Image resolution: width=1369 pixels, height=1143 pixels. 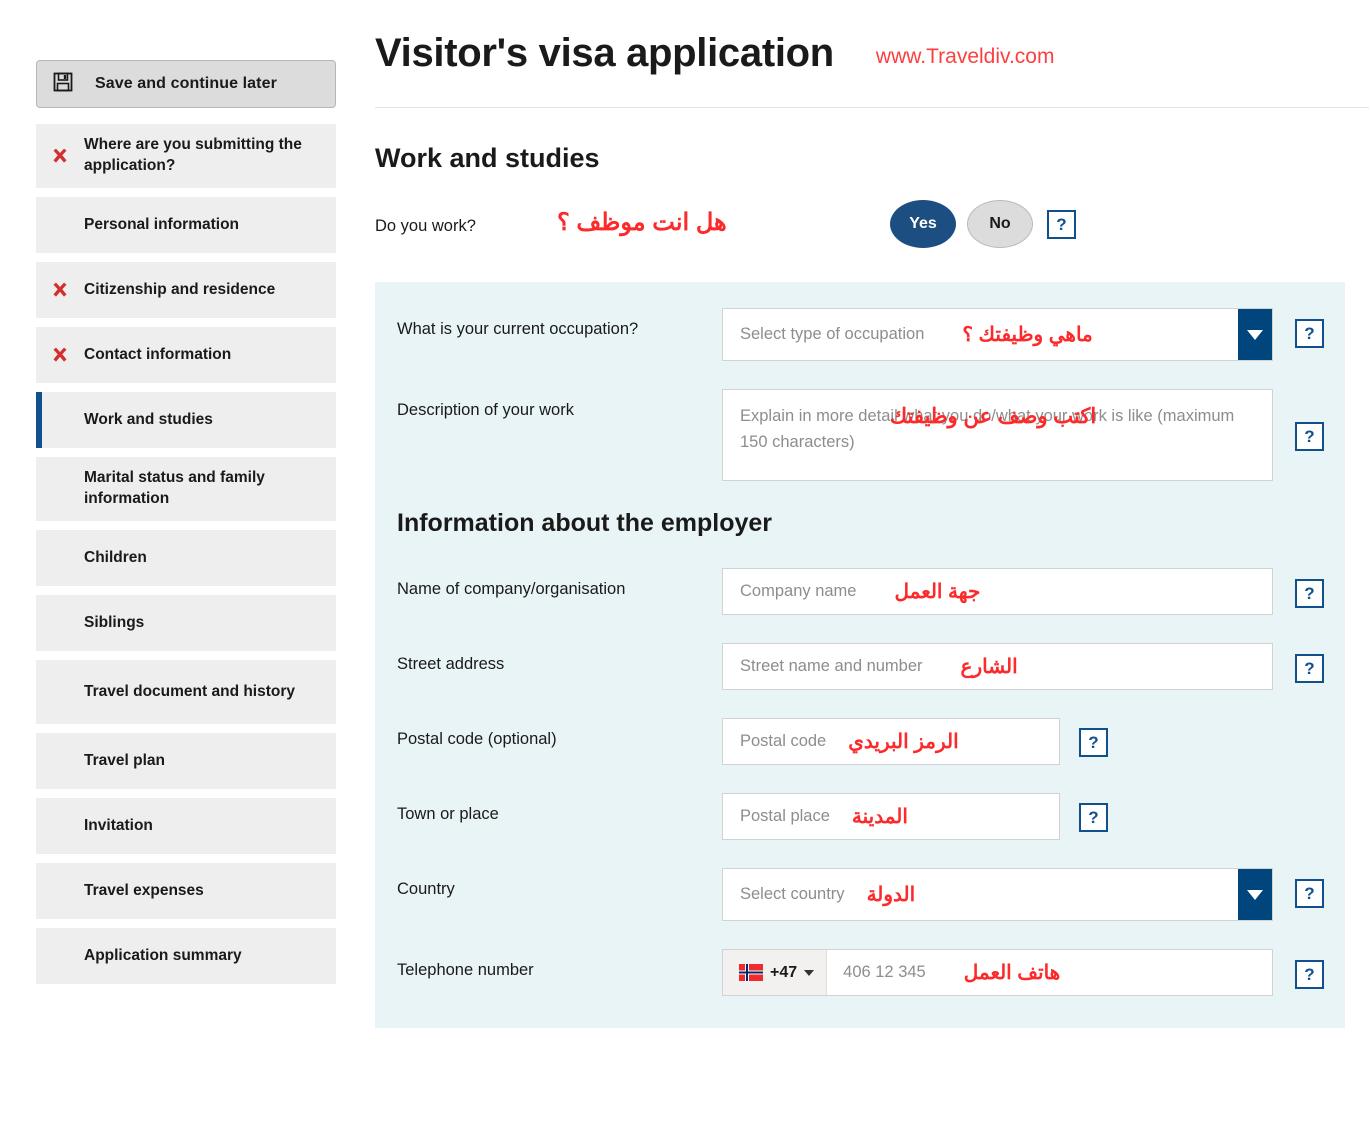 What do you see at coordinates (465, 970) in the screenshot?
I see `telephone-number-label: Telephone number` at bounding box center [465, 970].